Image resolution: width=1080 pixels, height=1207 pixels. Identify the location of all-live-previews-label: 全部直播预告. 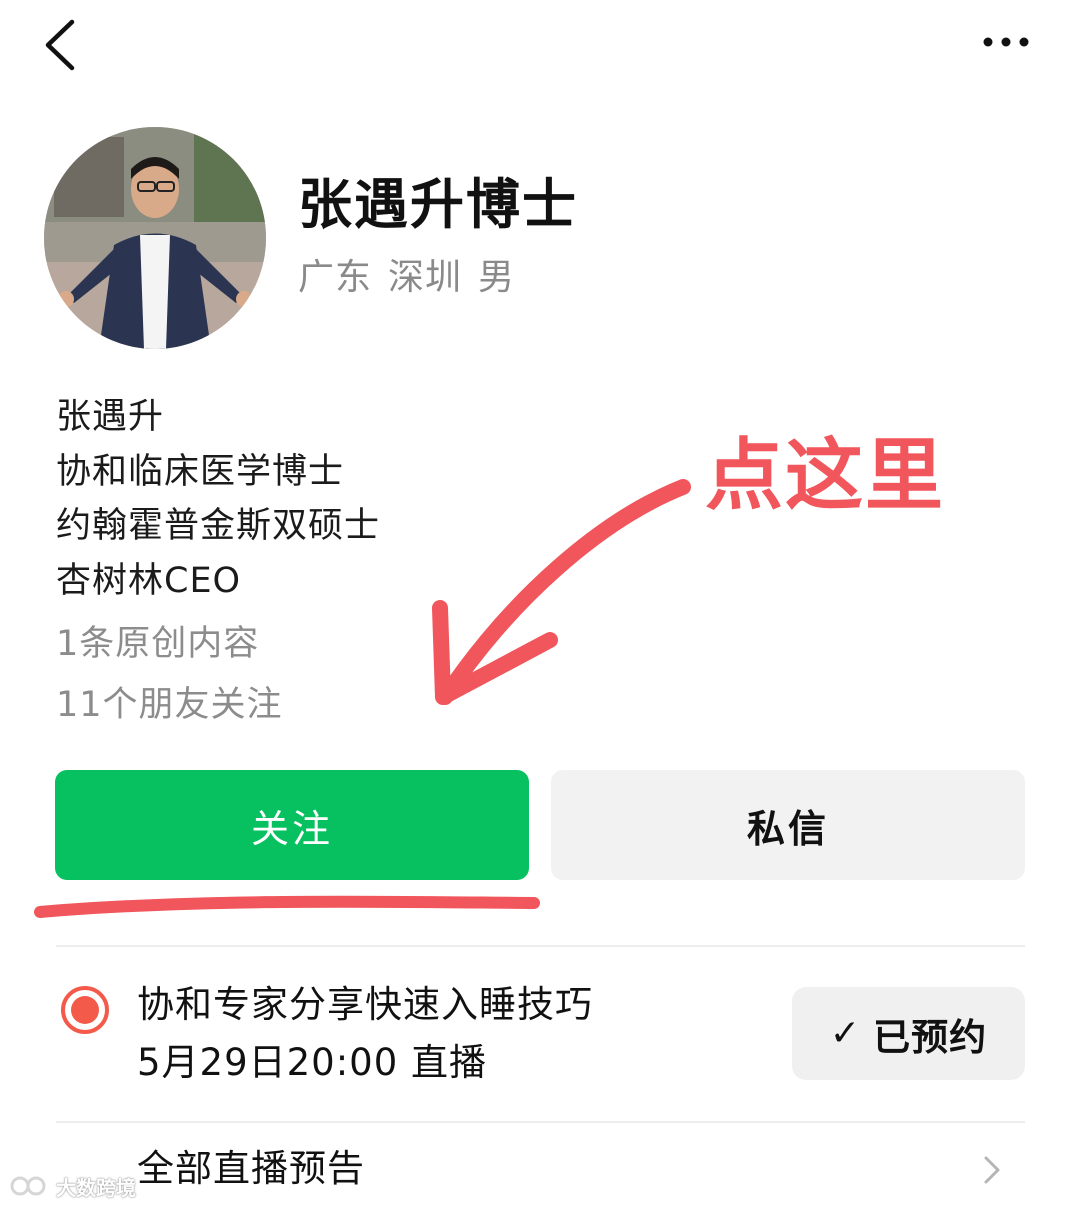
(251, 1168).